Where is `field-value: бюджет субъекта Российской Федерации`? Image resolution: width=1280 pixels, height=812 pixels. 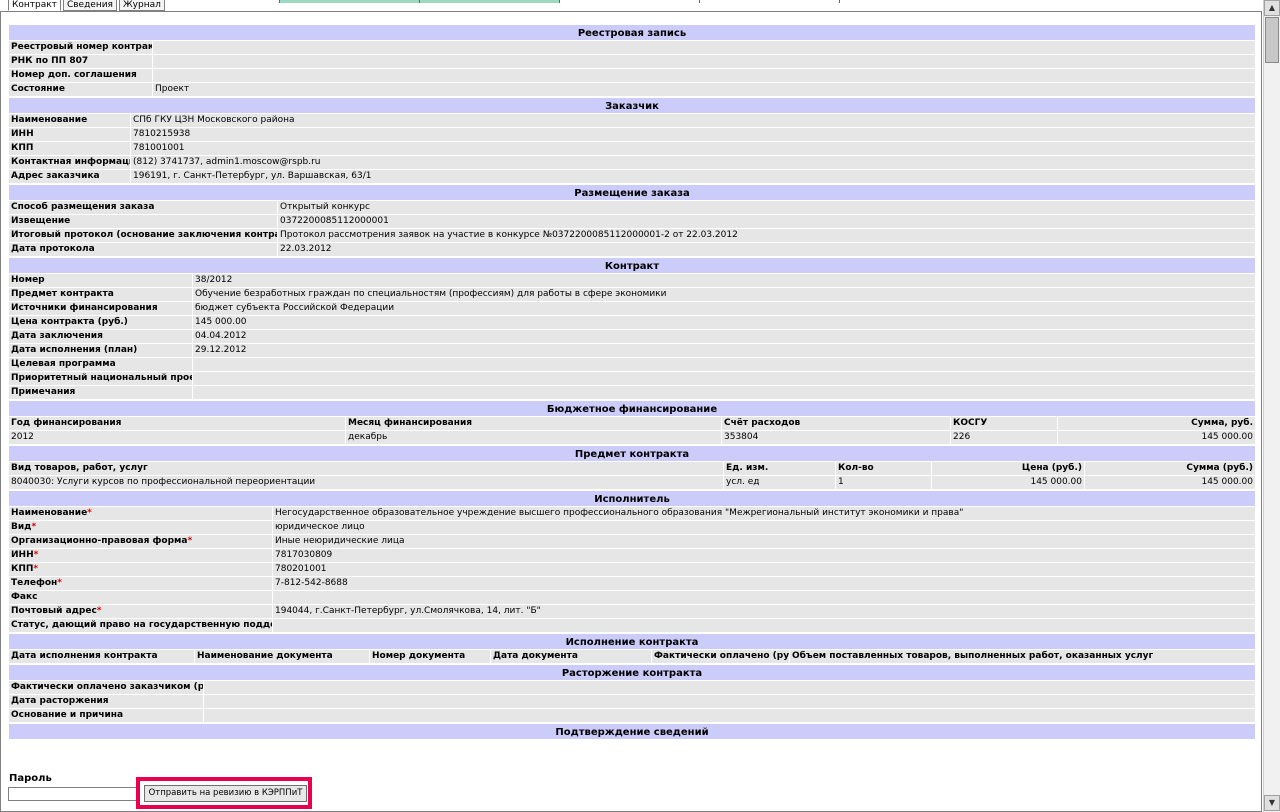 field-value: бюджет субъекта Российской Федерации is located at coordinates (295, 308).